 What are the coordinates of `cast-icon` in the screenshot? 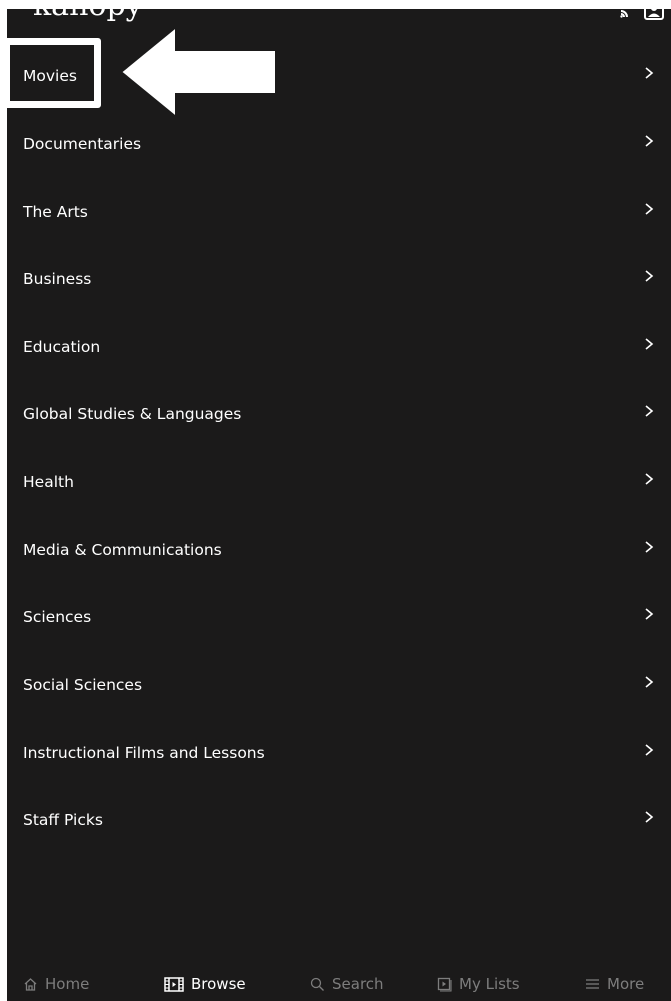 It's located at (628, 14).